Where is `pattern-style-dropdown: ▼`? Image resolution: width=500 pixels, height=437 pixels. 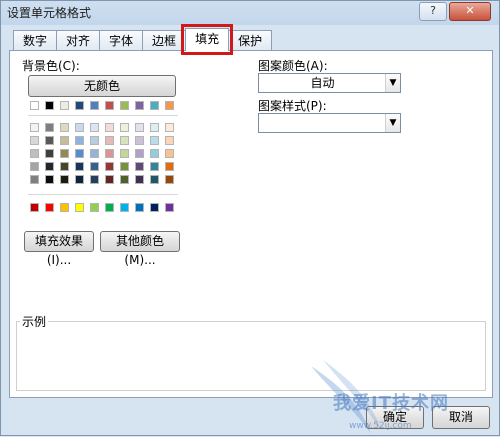
pattern-style-dropdown: ▼ is located at coordinates (329, 123).